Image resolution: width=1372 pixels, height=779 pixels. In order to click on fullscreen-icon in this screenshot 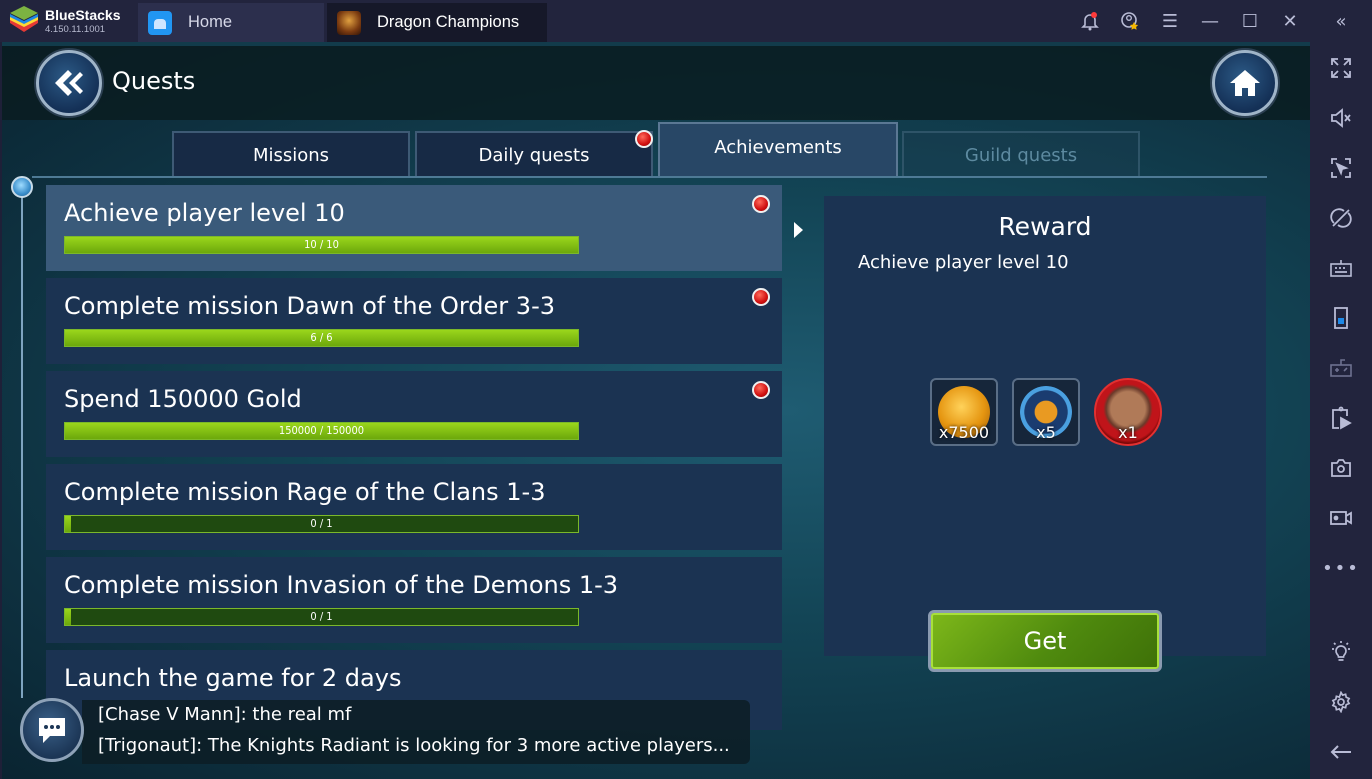, I will do `click(1341, 68)`.